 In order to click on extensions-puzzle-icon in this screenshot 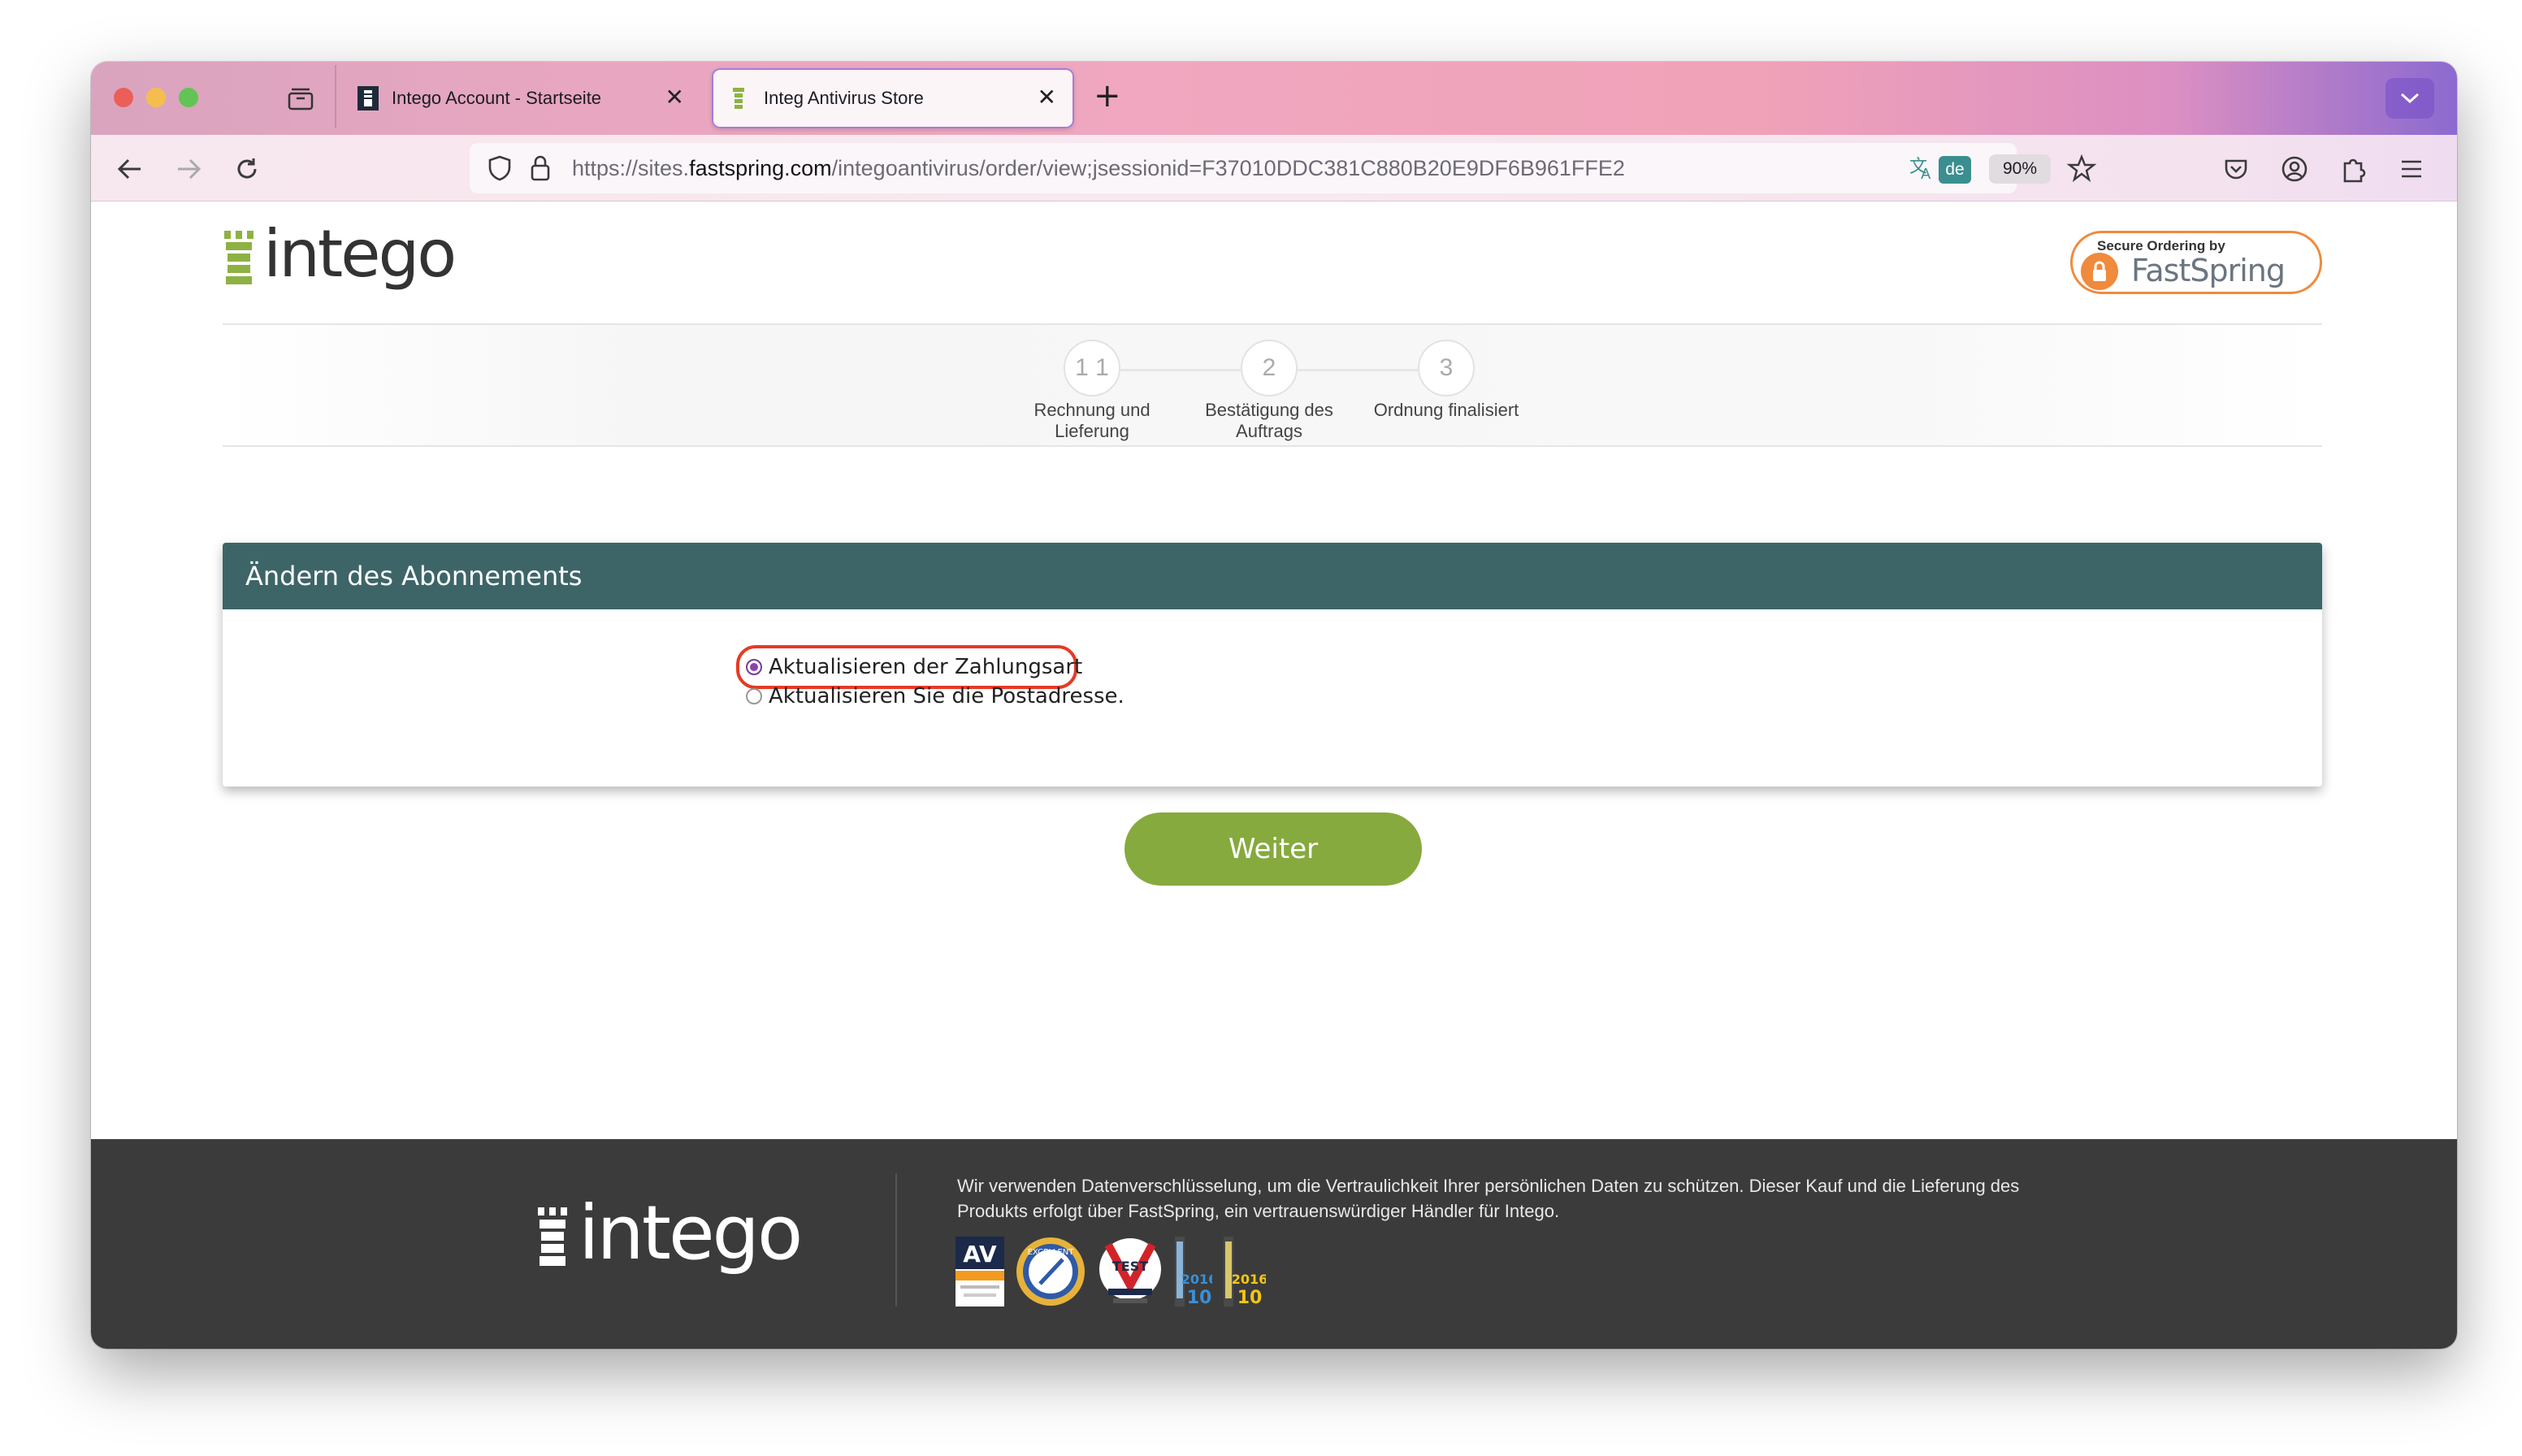, I will do `click(2353, 169)`.